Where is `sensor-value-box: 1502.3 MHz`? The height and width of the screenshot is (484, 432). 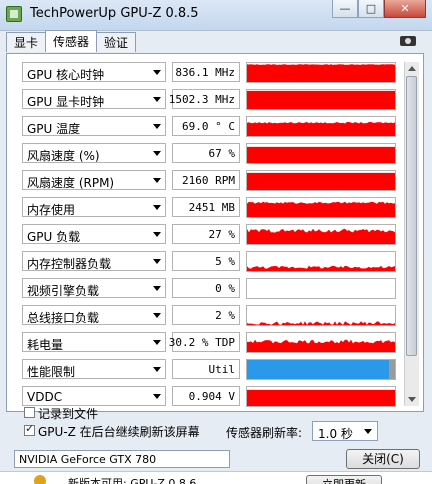 sensor-value-box: 1502.3 MHz is located at coordinates (204, 99).